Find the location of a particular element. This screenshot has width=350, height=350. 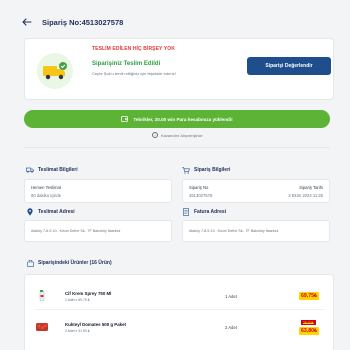

status-title: Siparişiniz Teslim Edildi is located at coordinates (126, 64).